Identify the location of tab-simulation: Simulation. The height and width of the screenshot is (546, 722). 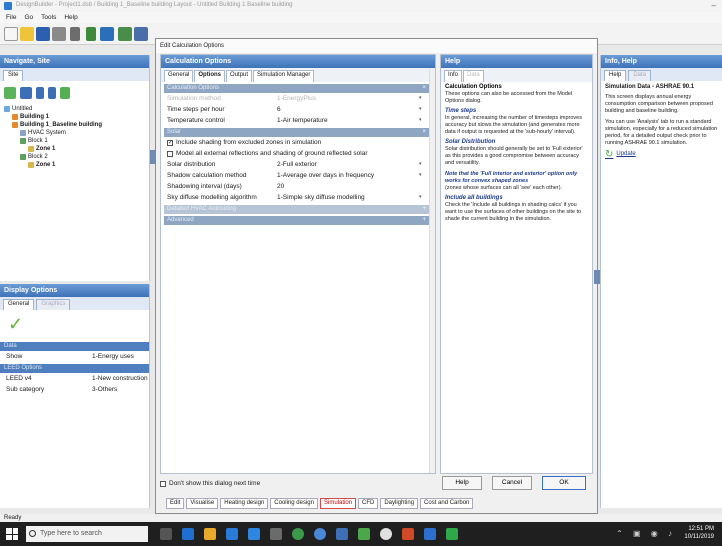
(337, 503).